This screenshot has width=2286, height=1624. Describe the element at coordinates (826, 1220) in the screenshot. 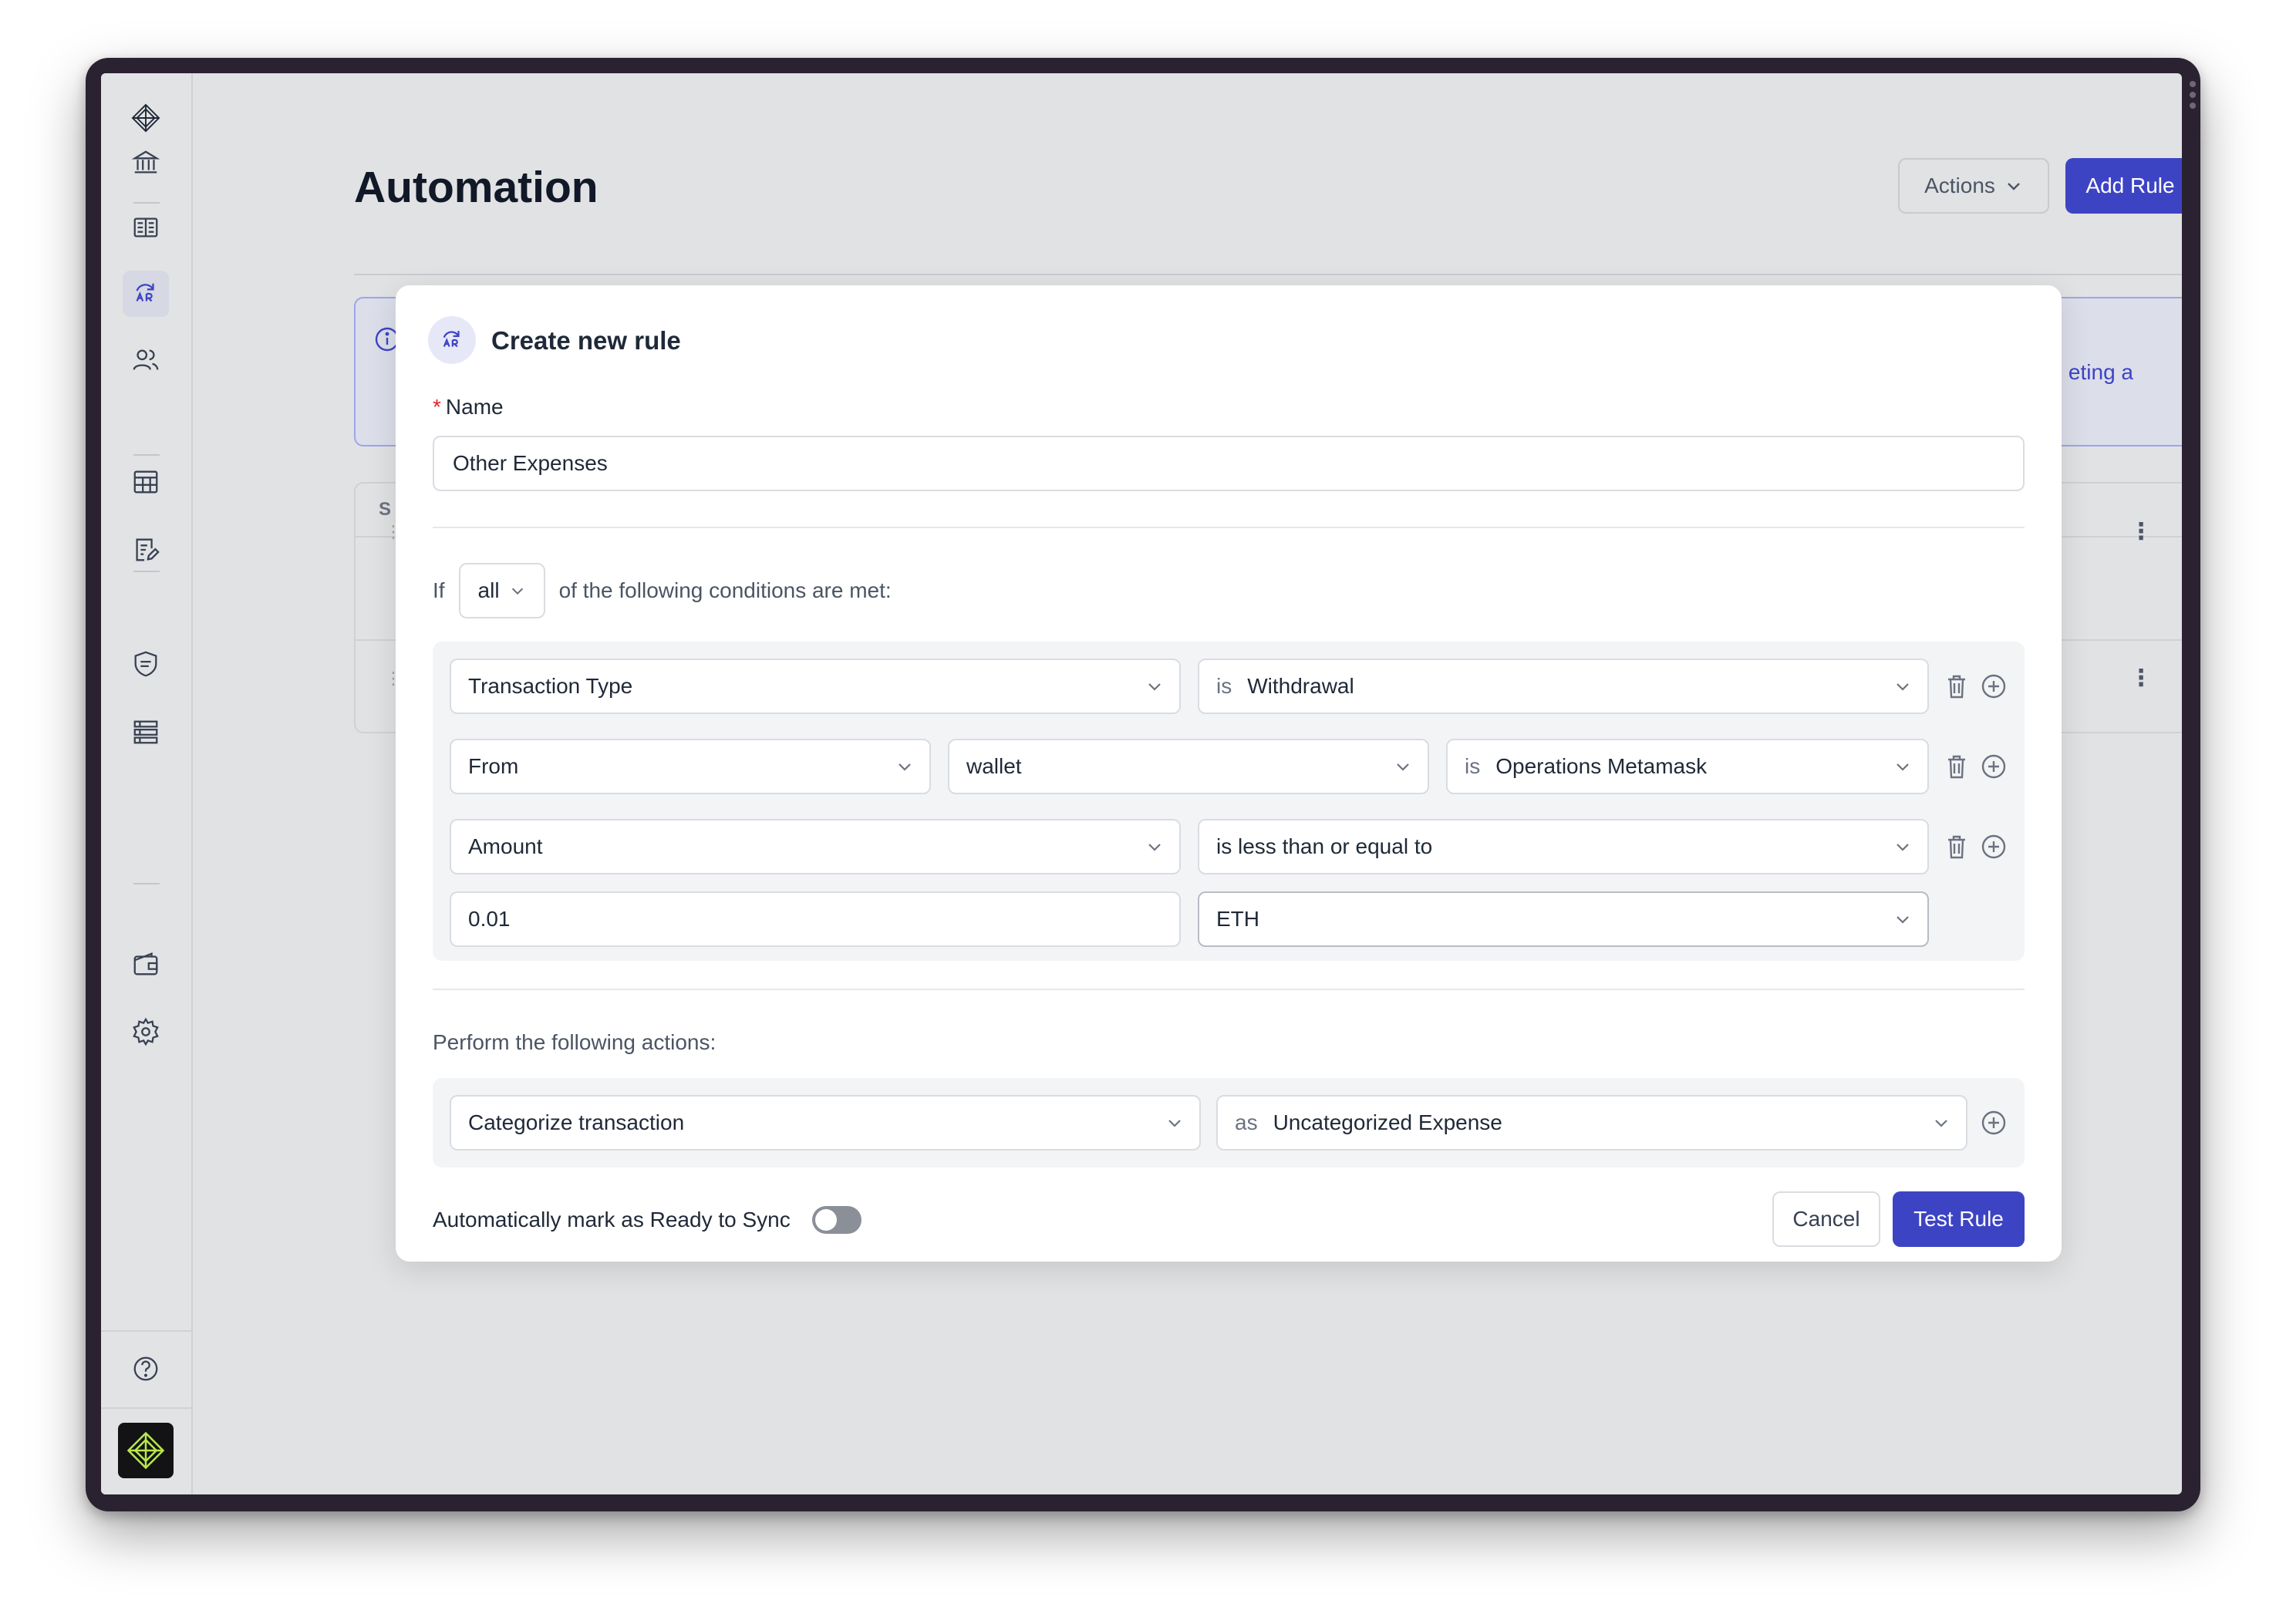

I see `toggle-knob` at that location.